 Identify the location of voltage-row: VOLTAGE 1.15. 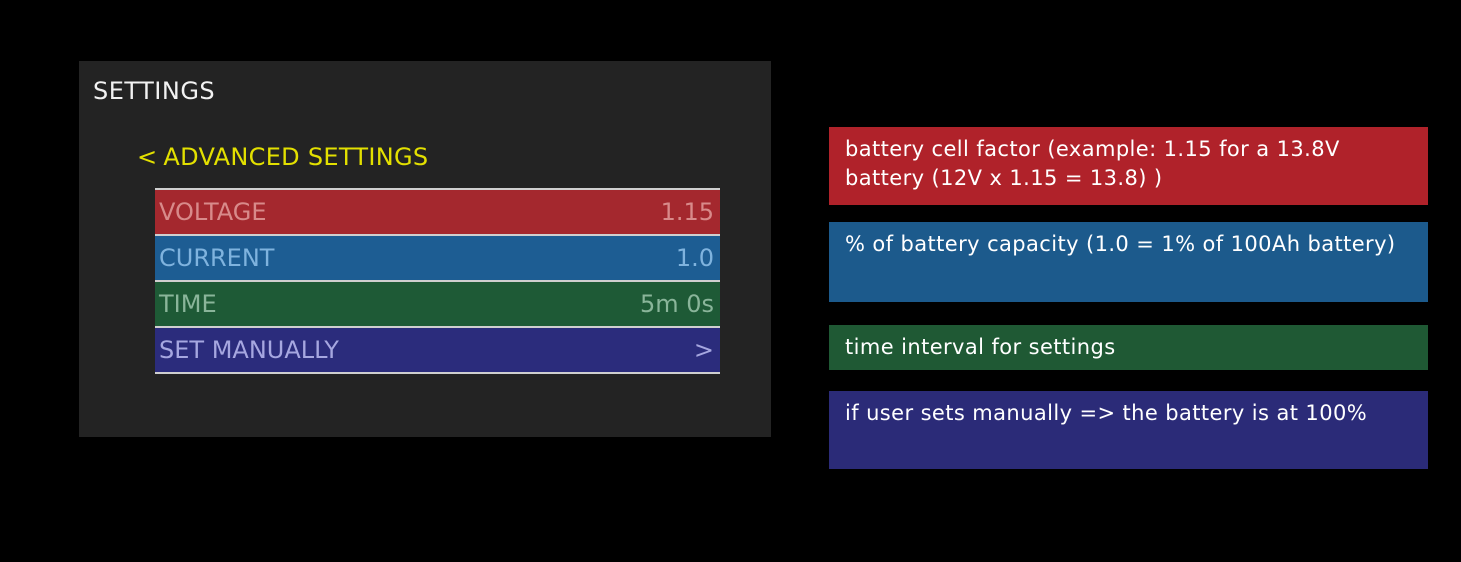
(437, 213).